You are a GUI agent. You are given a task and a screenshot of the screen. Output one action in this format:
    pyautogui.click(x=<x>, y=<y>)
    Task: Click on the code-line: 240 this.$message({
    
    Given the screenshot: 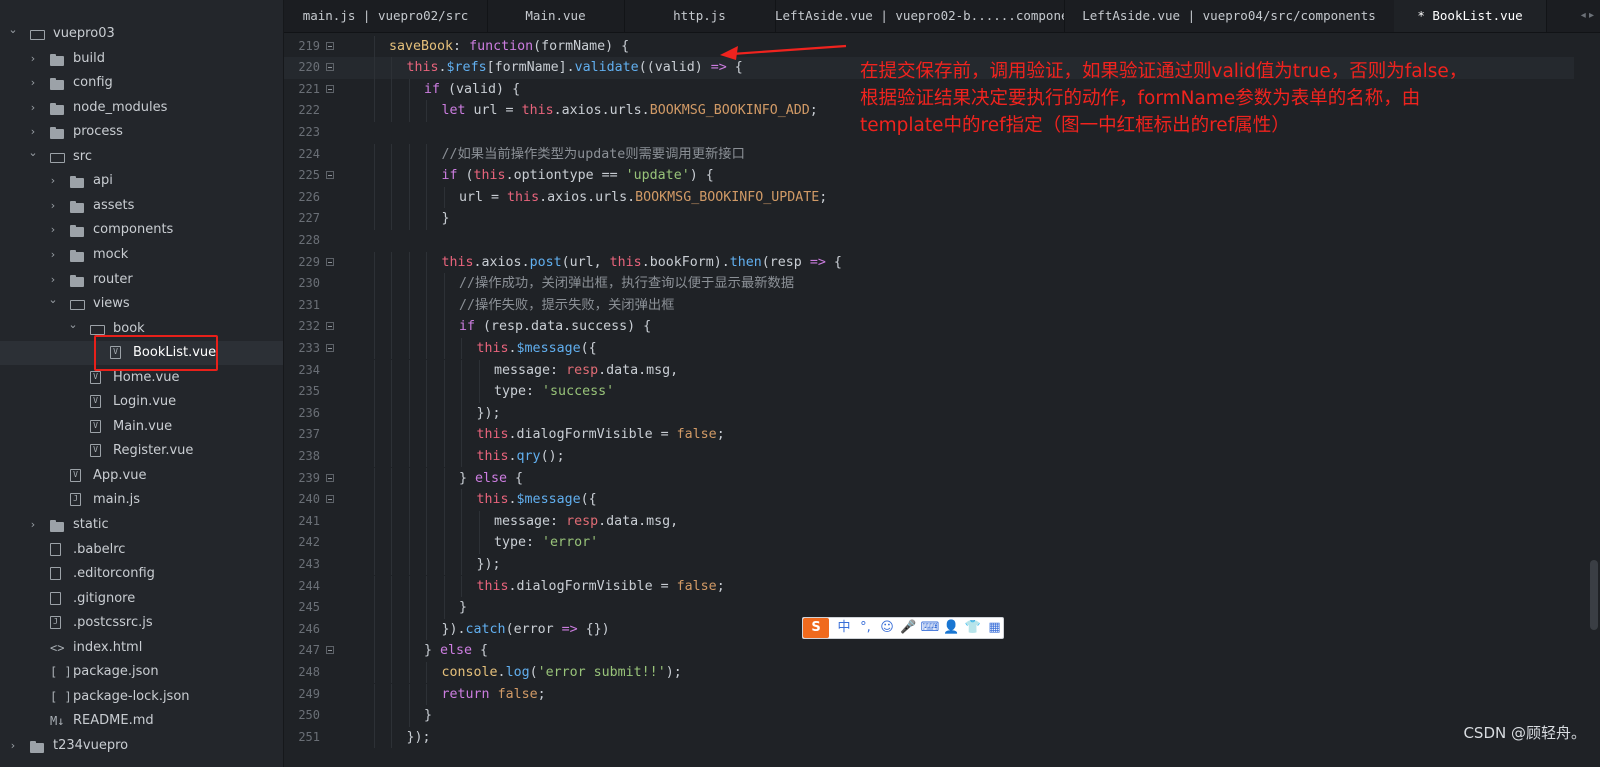 What is the action you would take?
    pyautogui.click(x=929, y=500)
    